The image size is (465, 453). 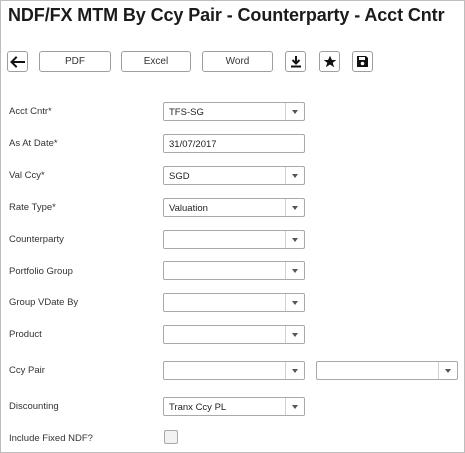 What do you see at coordinates (193, 144) in the screenshot?
I see `as-at-date-value: 31/07/2017` at bounding box center [193, 144].